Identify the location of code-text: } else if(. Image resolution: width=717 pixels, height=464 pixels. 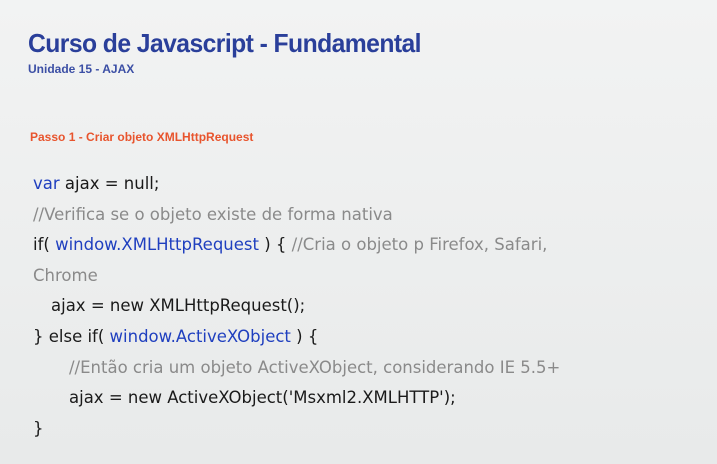
(71, 336).